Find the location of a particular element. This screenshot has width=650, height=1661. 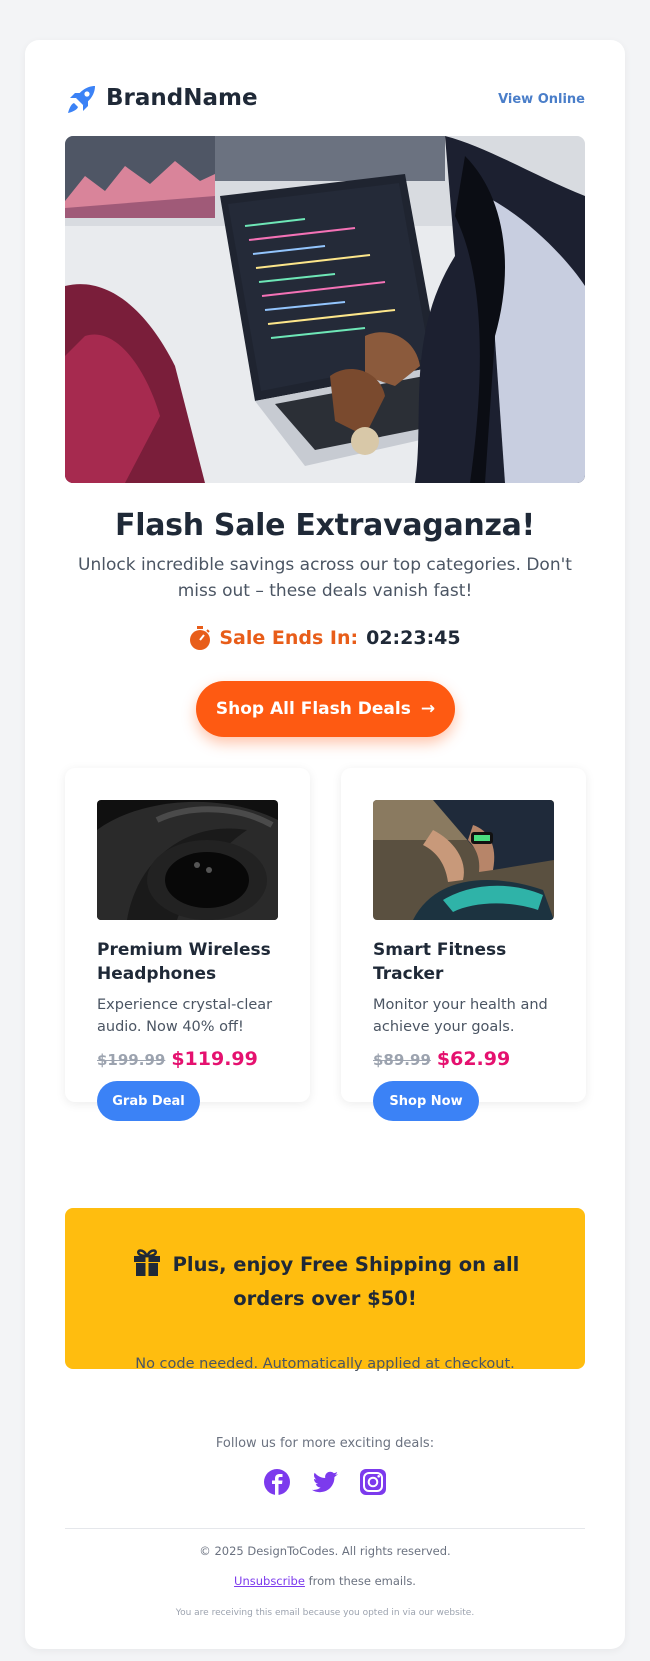

shop-all-button-label: Shop All Flash Deals is located at coordinates (313, 709).